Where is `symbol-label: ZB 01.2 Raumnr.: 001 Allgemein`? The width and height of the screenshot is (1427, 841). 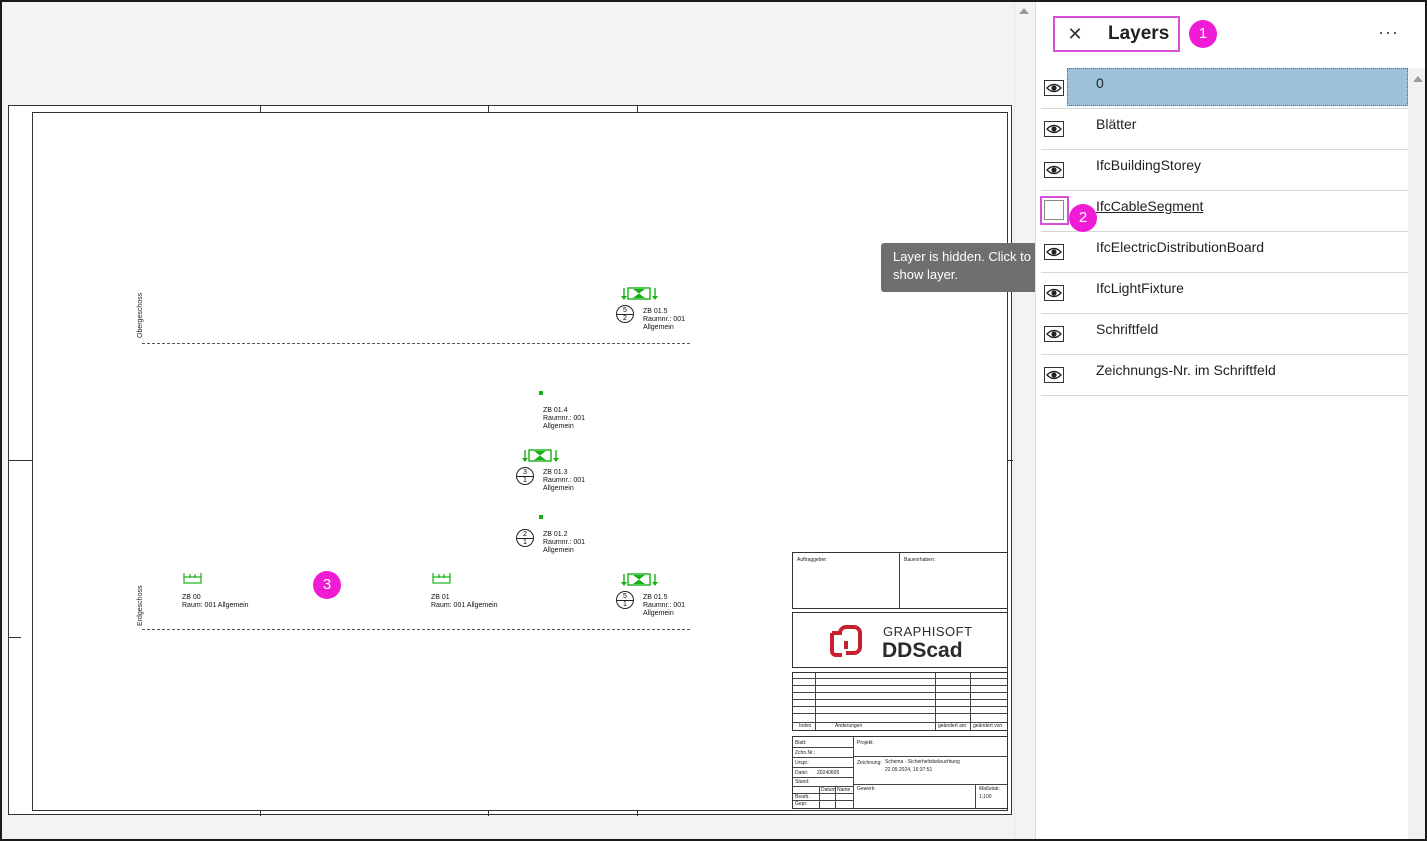 symbol-label: ZB 01.2 Raumnr.: 001 Allgemein is located at coordinates (564, 542).